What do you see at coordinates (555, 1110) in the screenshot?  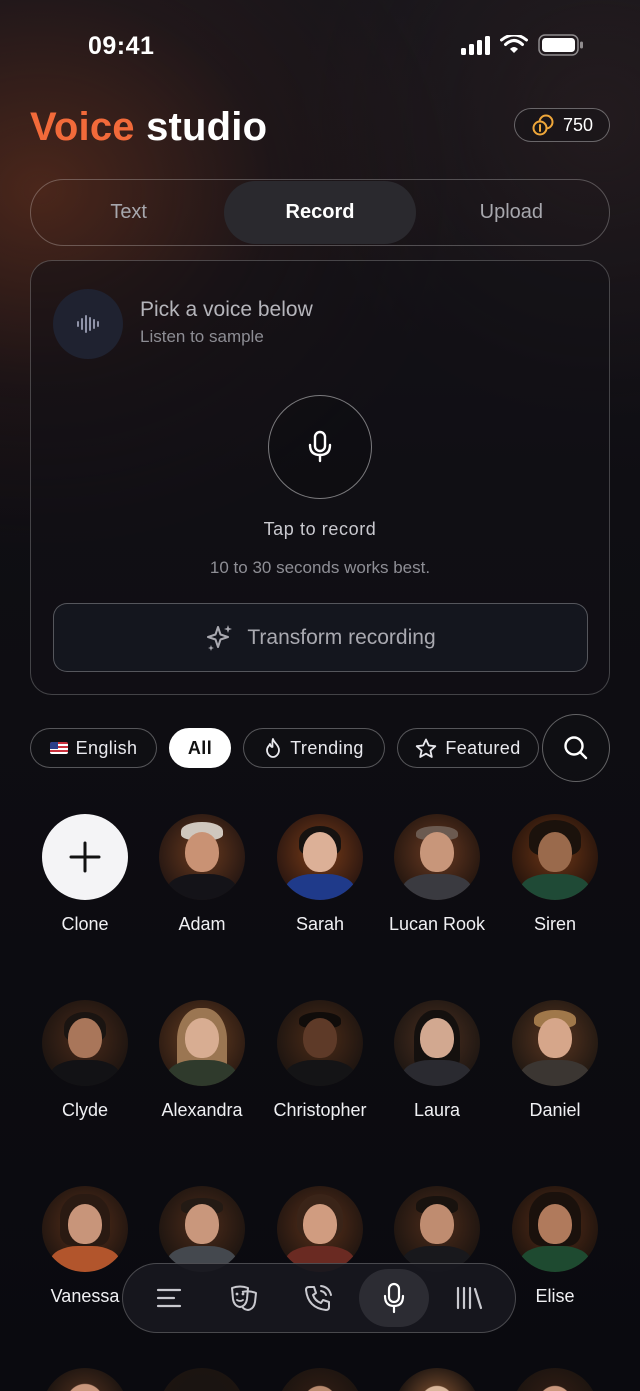 I see `voice-name: Daniel` at bounding box center [555, 1110].